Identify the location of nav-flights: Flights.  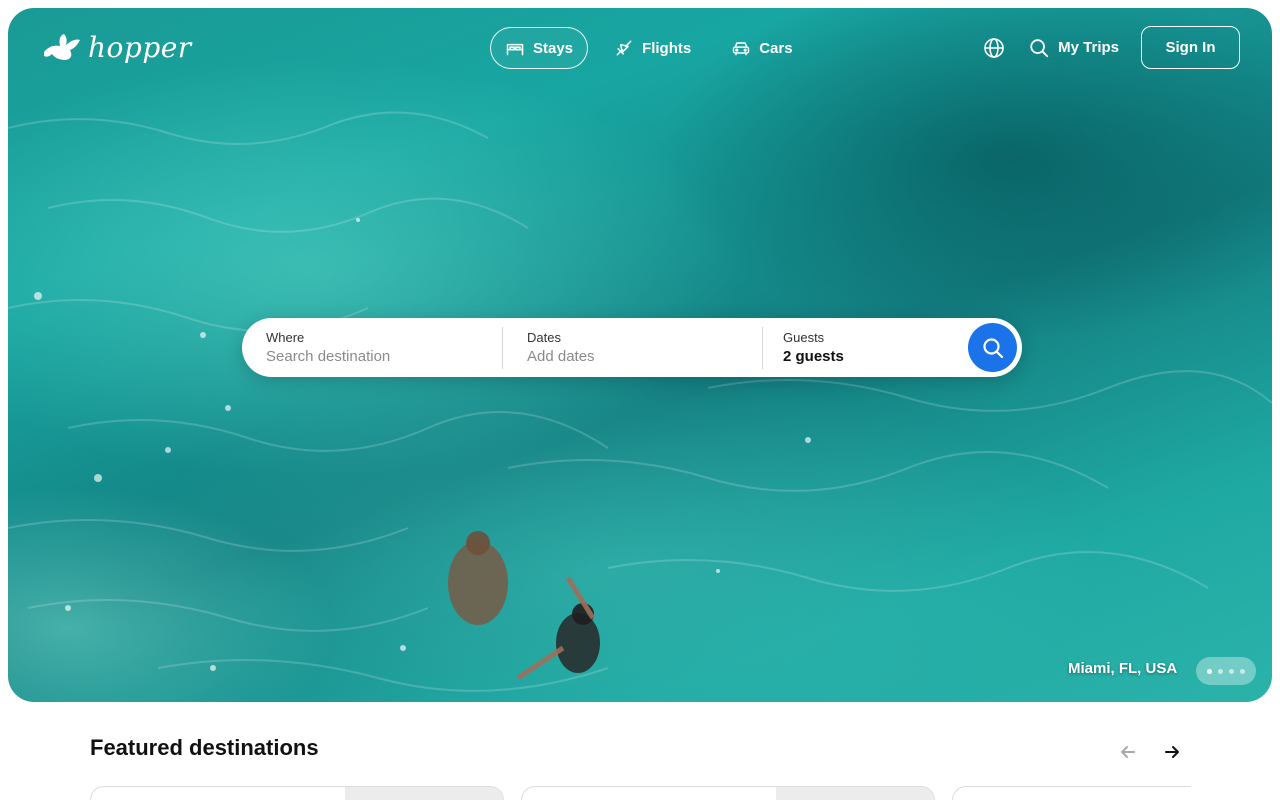
(652, 48).